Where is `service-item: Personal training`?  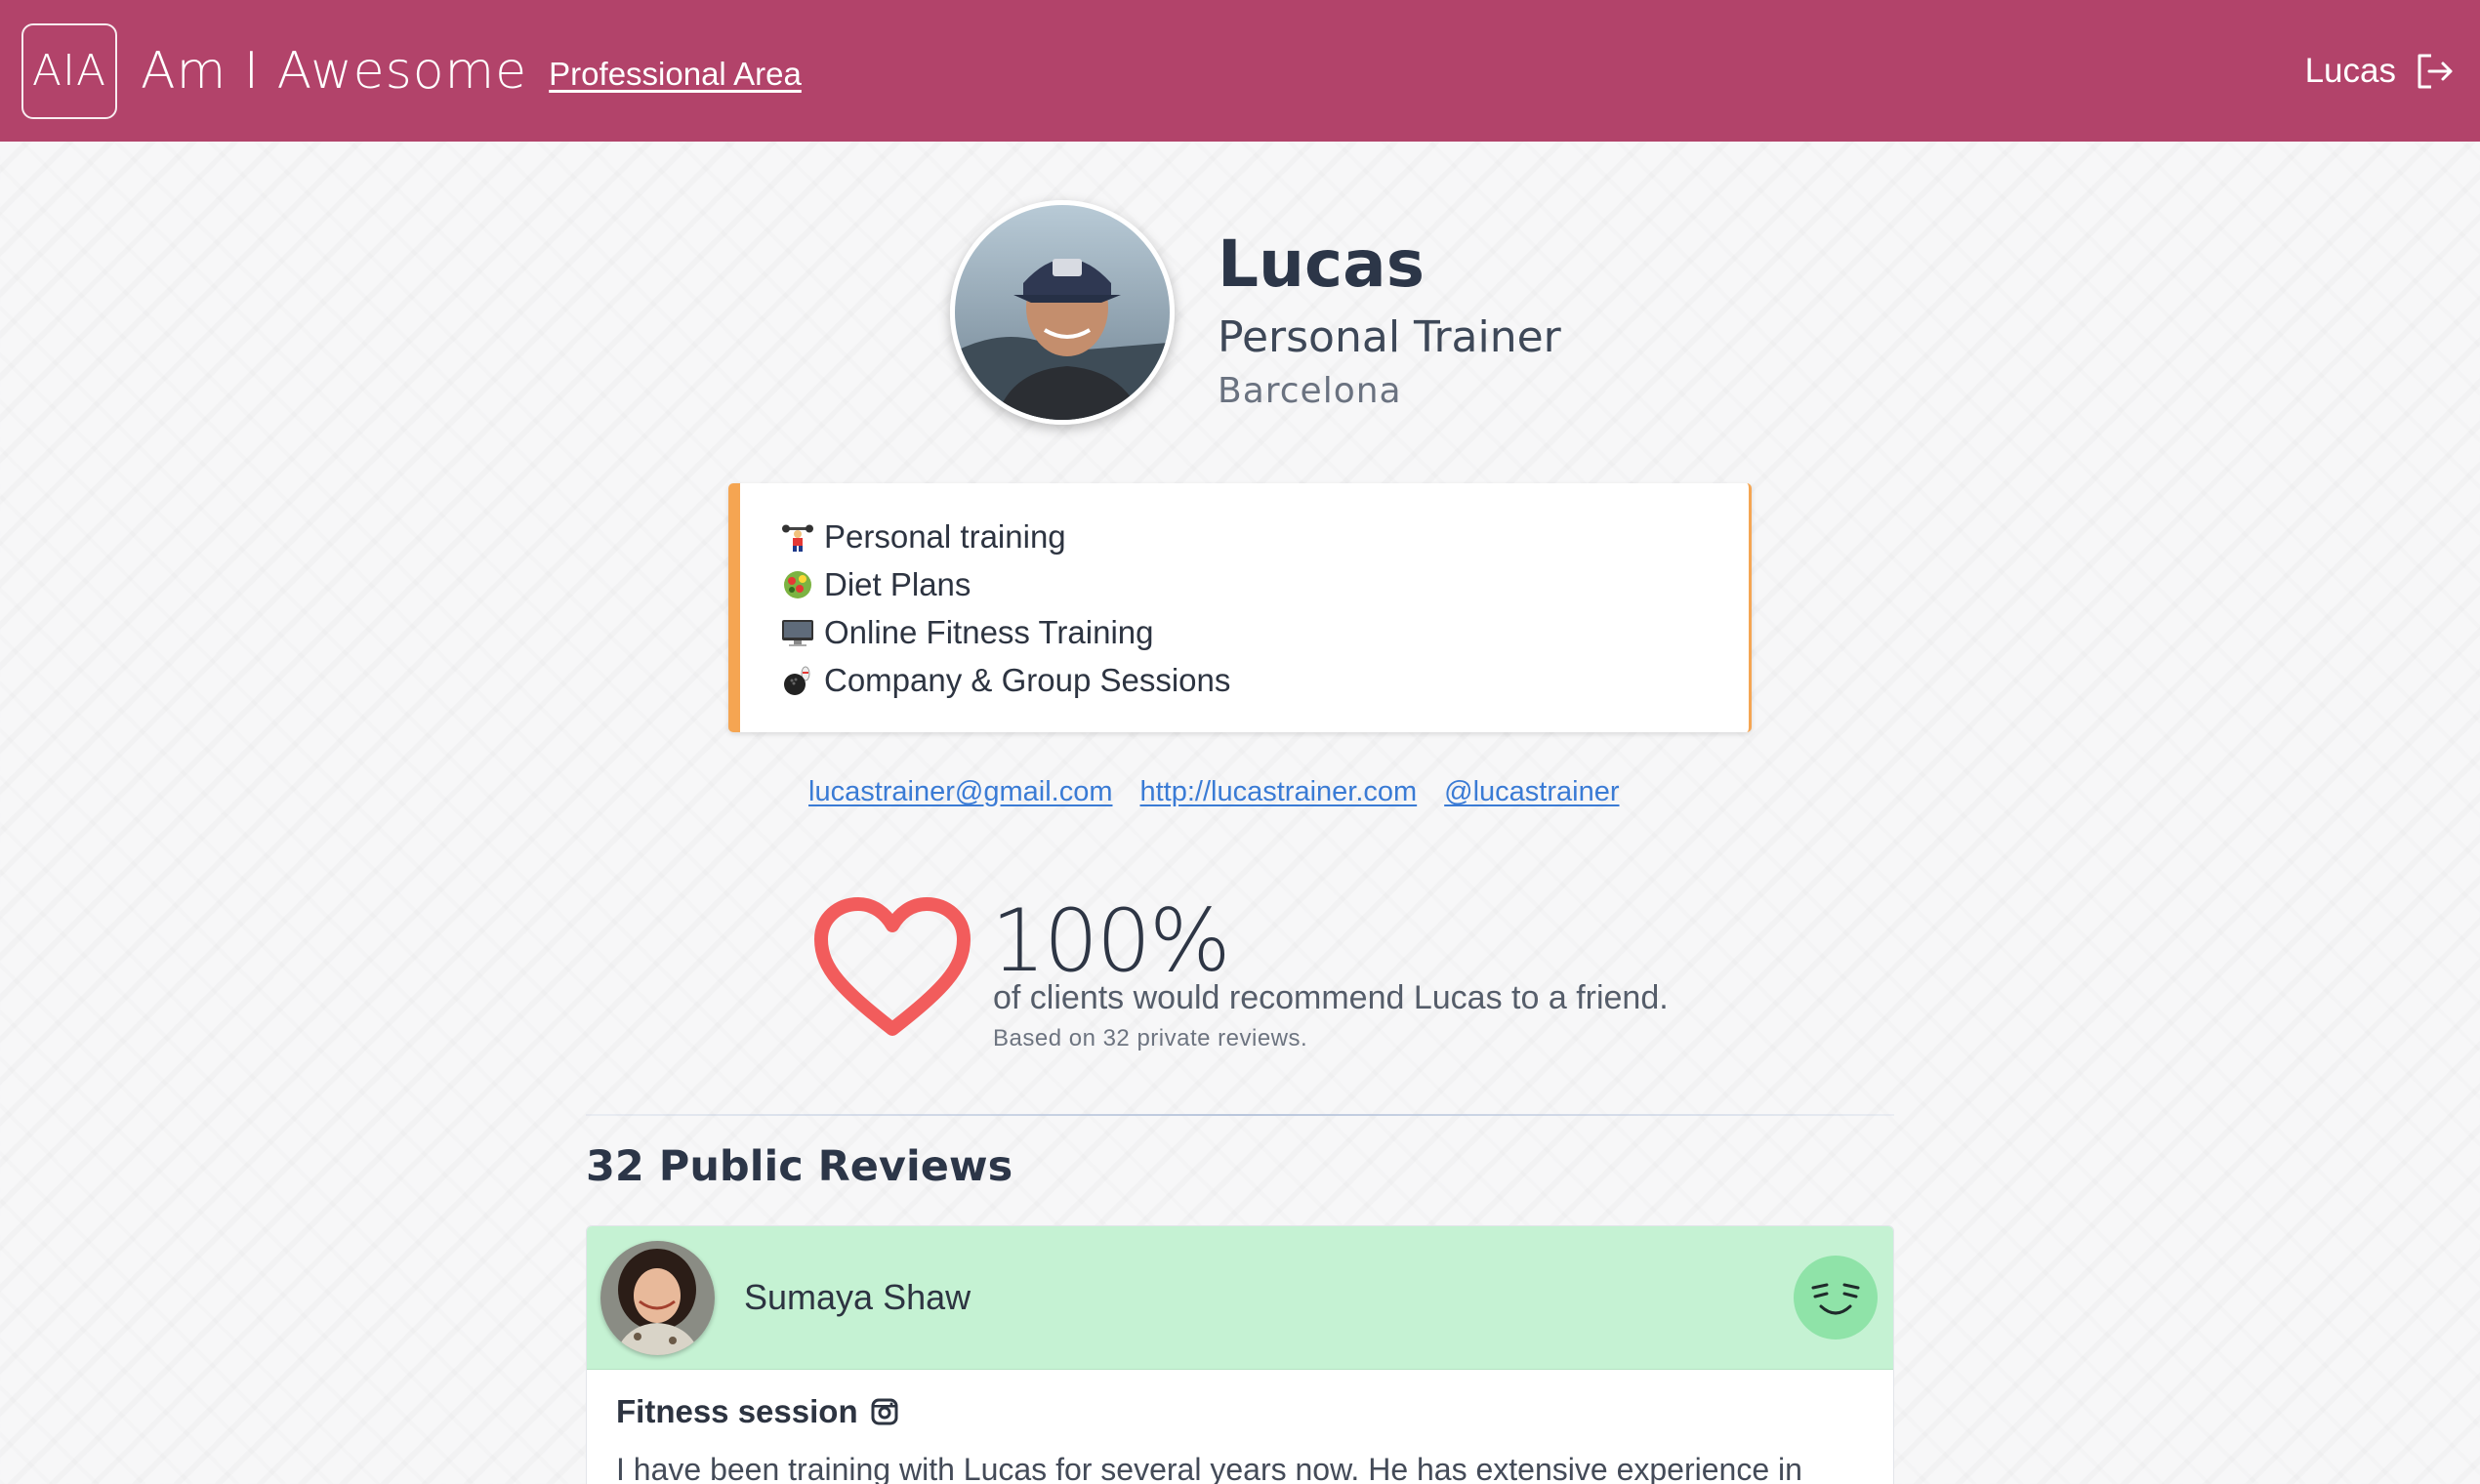
service-item: Personal training is located at coordinates (1265, 537).